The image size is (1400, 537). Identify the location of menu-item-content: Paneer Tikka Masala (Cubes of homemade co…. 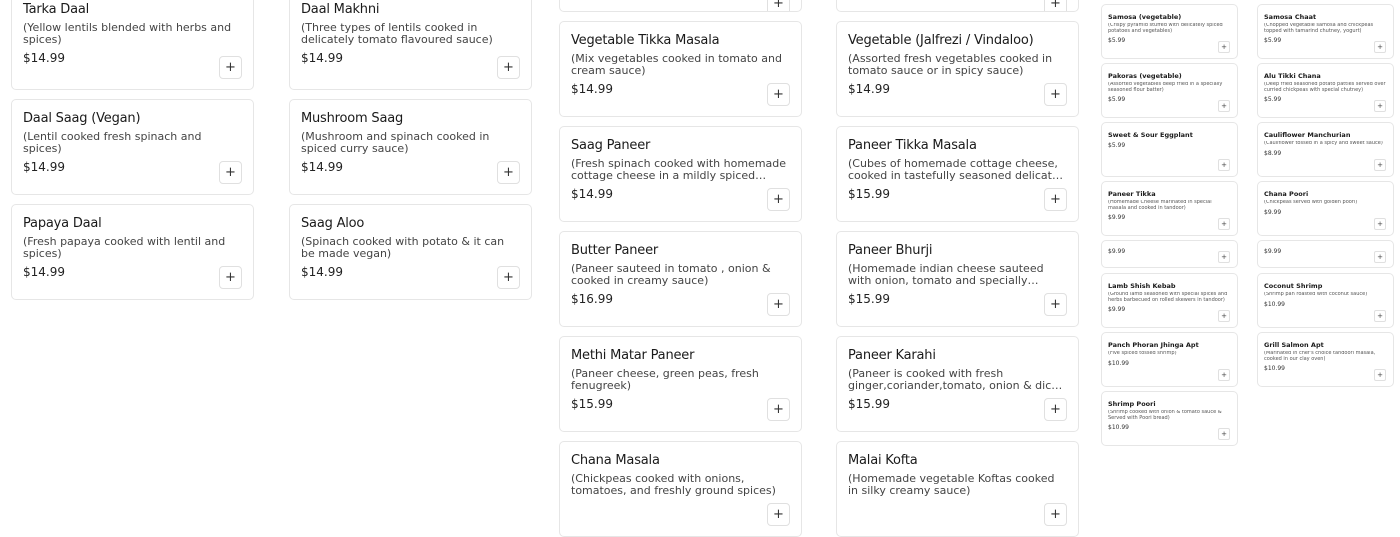
(957, 169).